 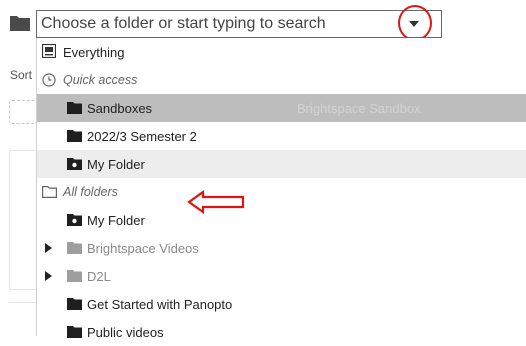 I want to click on annotation-circle, so click(x=415, y=23).